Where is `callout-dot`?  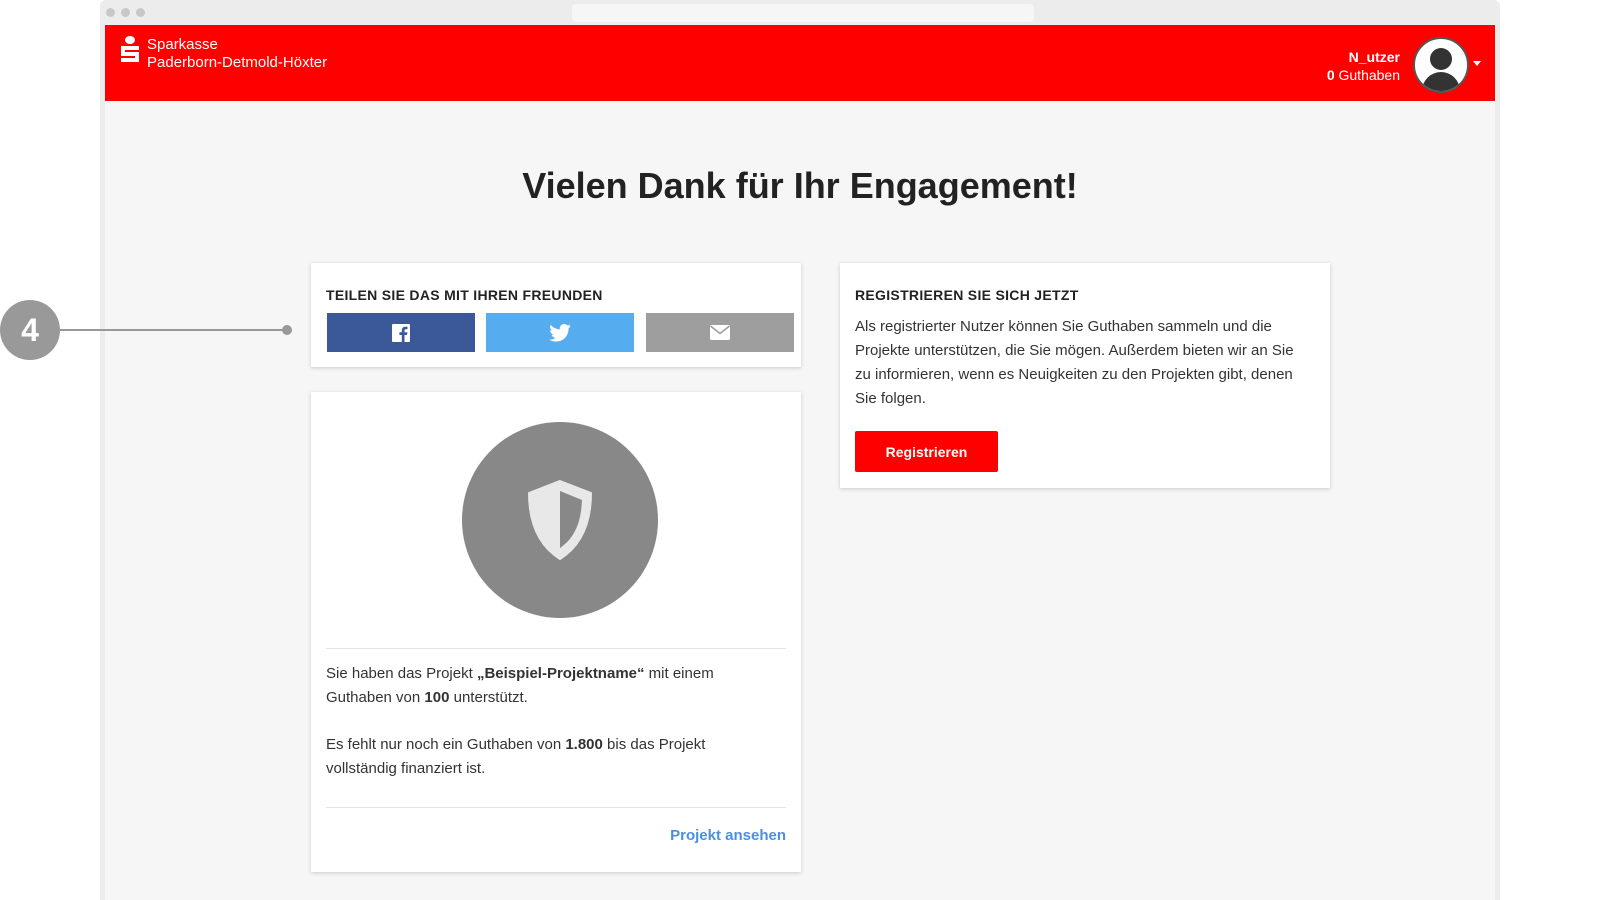
callout-dot is located at coordinates (287, 330).